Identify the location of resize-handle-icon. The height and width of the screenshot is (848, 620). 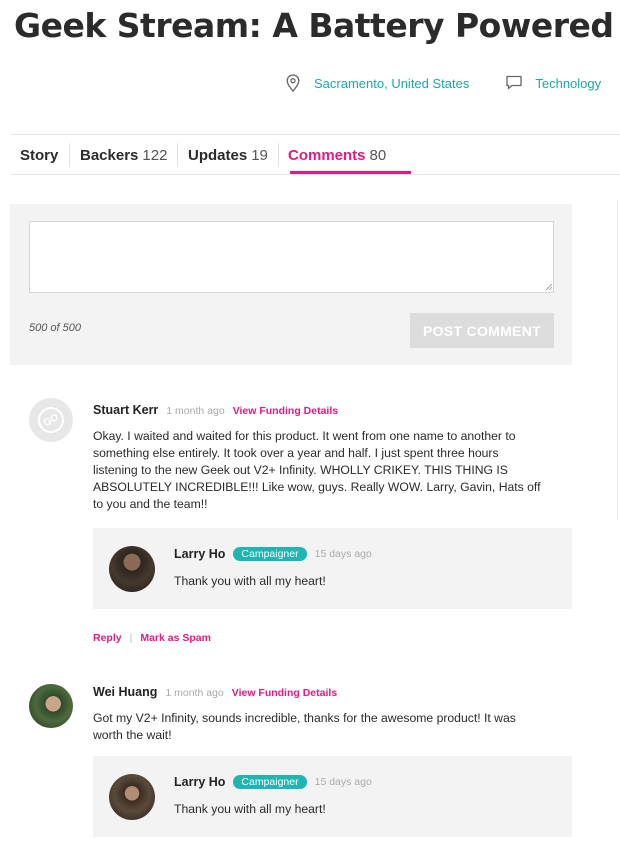
(549, 287).